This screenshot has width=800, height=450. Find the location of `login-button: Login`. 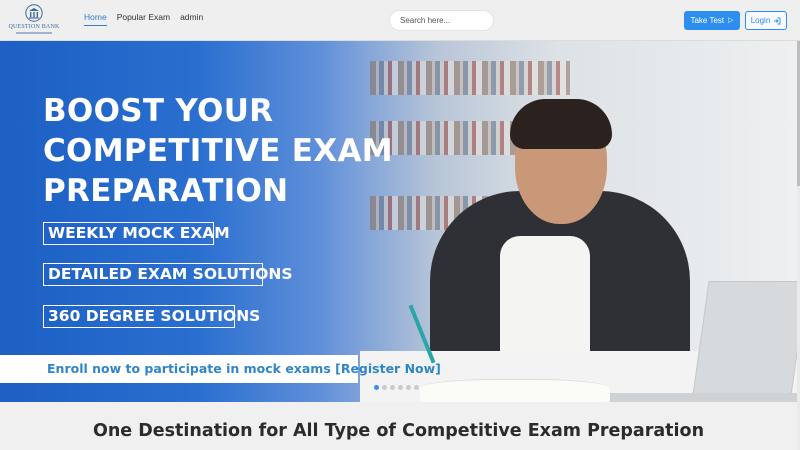

login-button: Login is located at coordinates (766, 20).